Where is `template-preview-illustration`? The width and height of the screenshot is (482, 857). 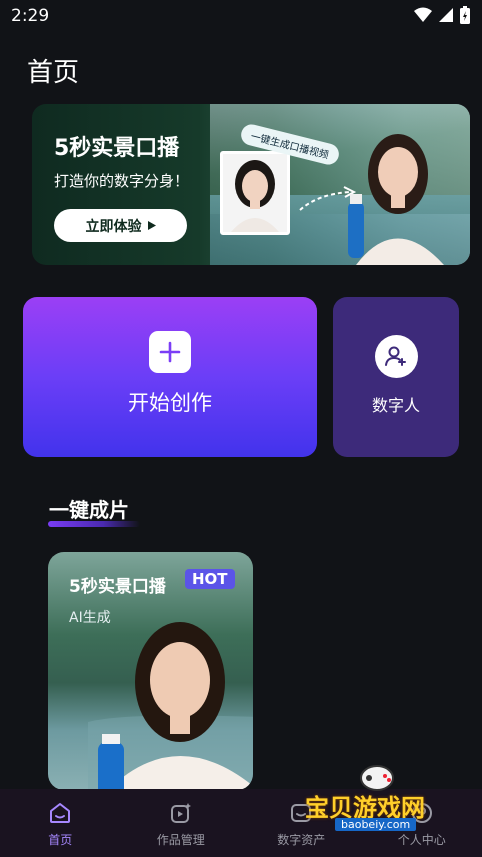 template-preview-illustration is located at coordinates (170, 706).